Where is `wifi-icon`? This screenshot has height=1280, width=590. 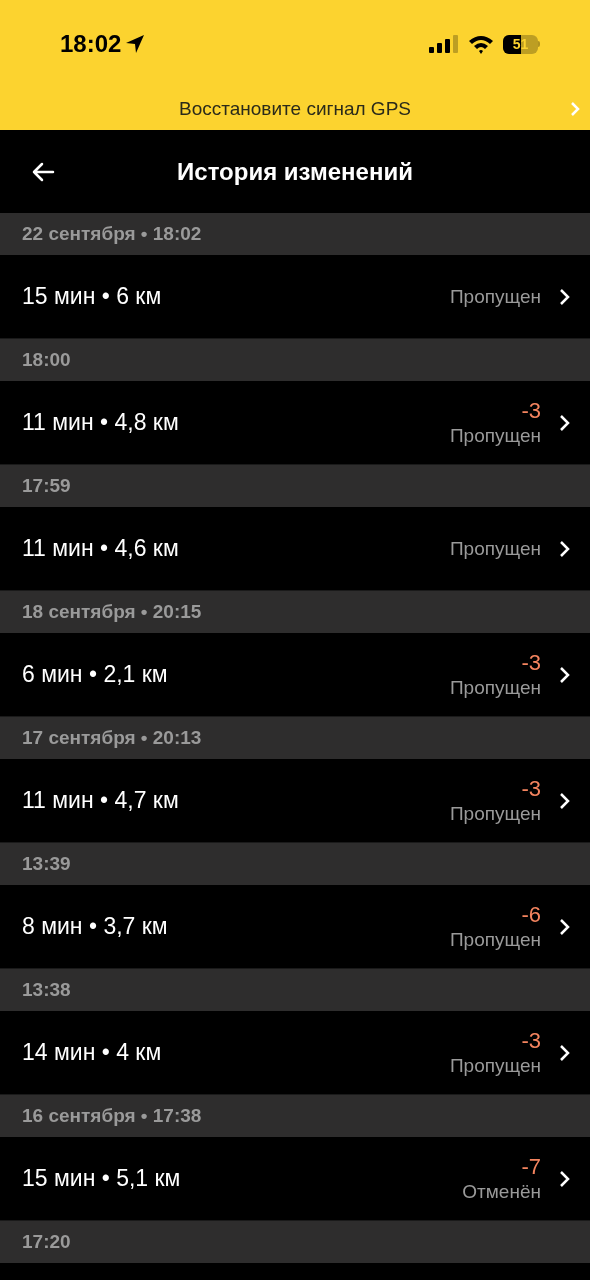
wifi-icon is located at coordinates (481, 44).